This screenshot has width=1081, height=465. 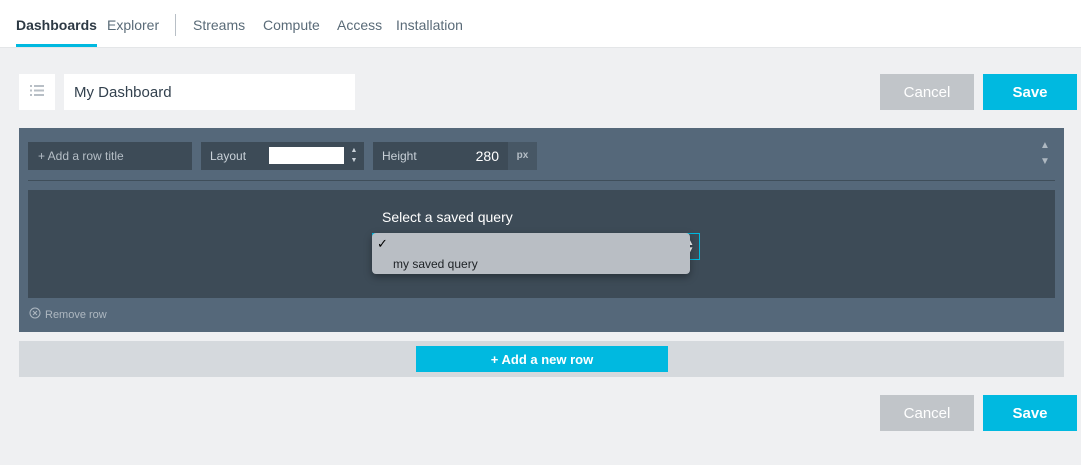 I want to click on layout-label: Layout, so click(x=228, y=156).